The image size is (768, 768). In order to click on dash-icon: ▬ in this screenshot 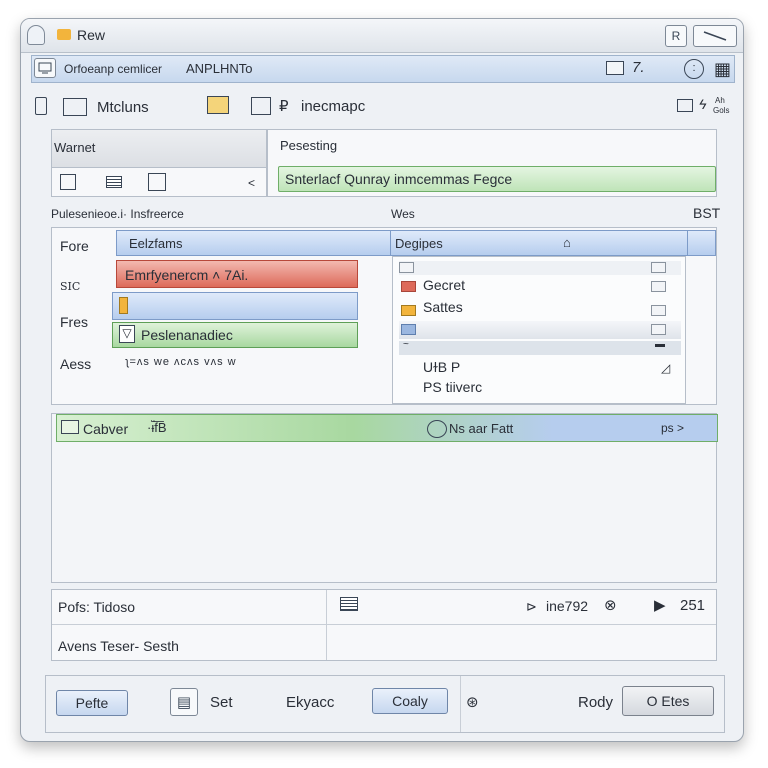, I will do `click(660, 344)`.